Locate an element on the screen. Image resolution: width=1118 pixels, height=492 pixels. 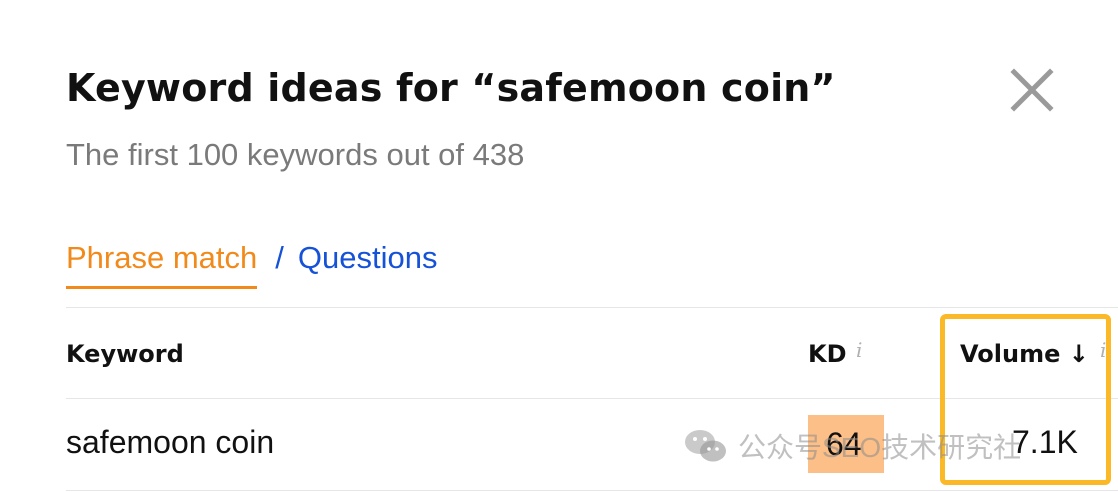
close-icon is located at coordinates (1032, 90).